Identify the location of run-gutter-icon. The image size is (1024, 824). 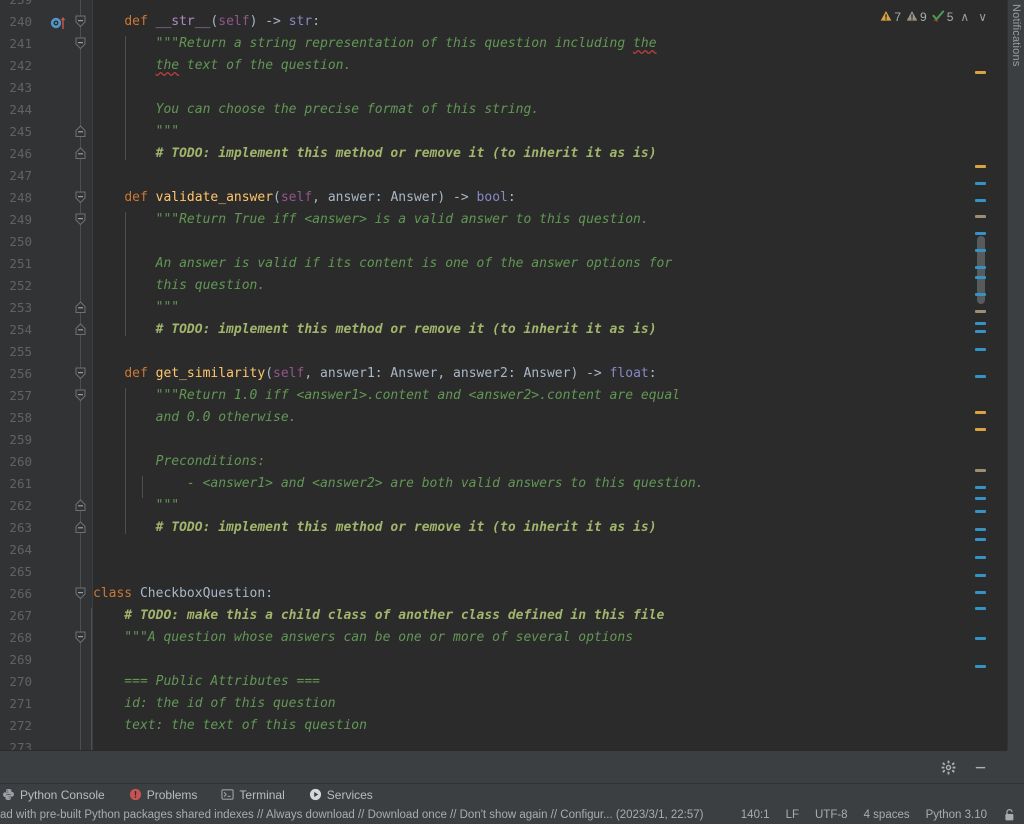
(59, 22).